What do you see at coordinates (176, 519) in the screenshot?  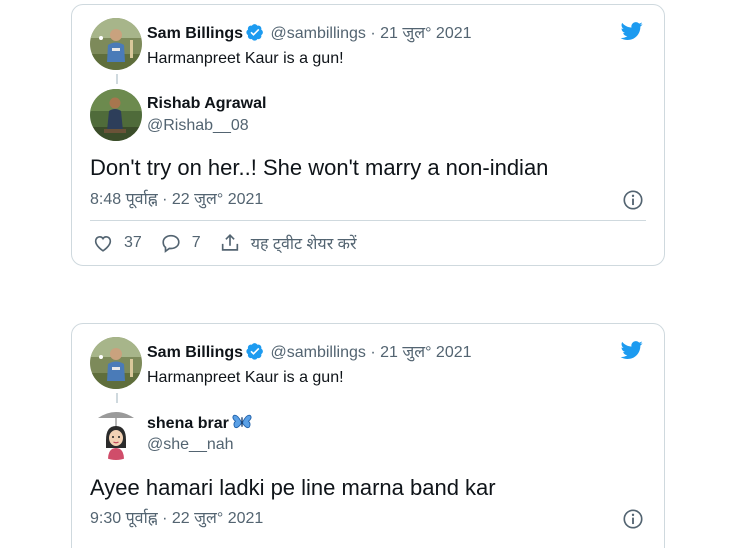 I see `tweet-timestamp: 9:30 पूर्वाह्न · 22 जुल° 2021` at bounding box center [176, 519].